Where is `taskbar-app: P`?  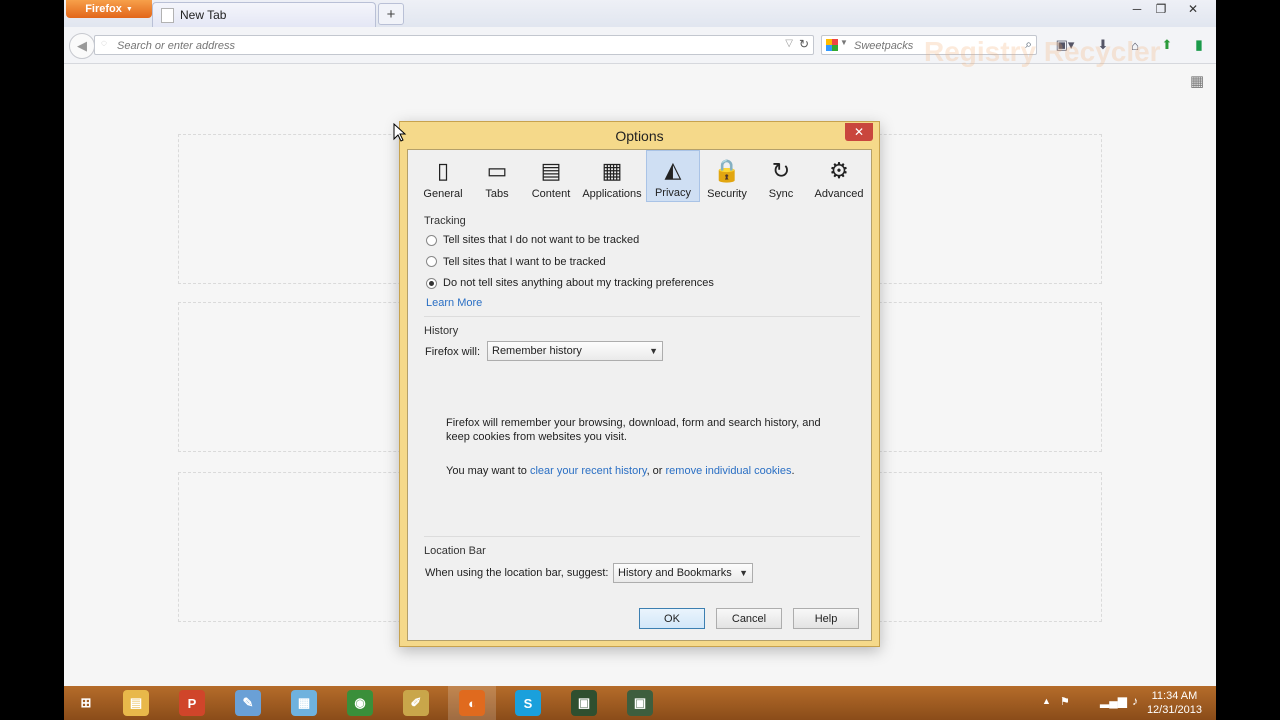
taskbar-app: P is located at coordinates (192, 703).